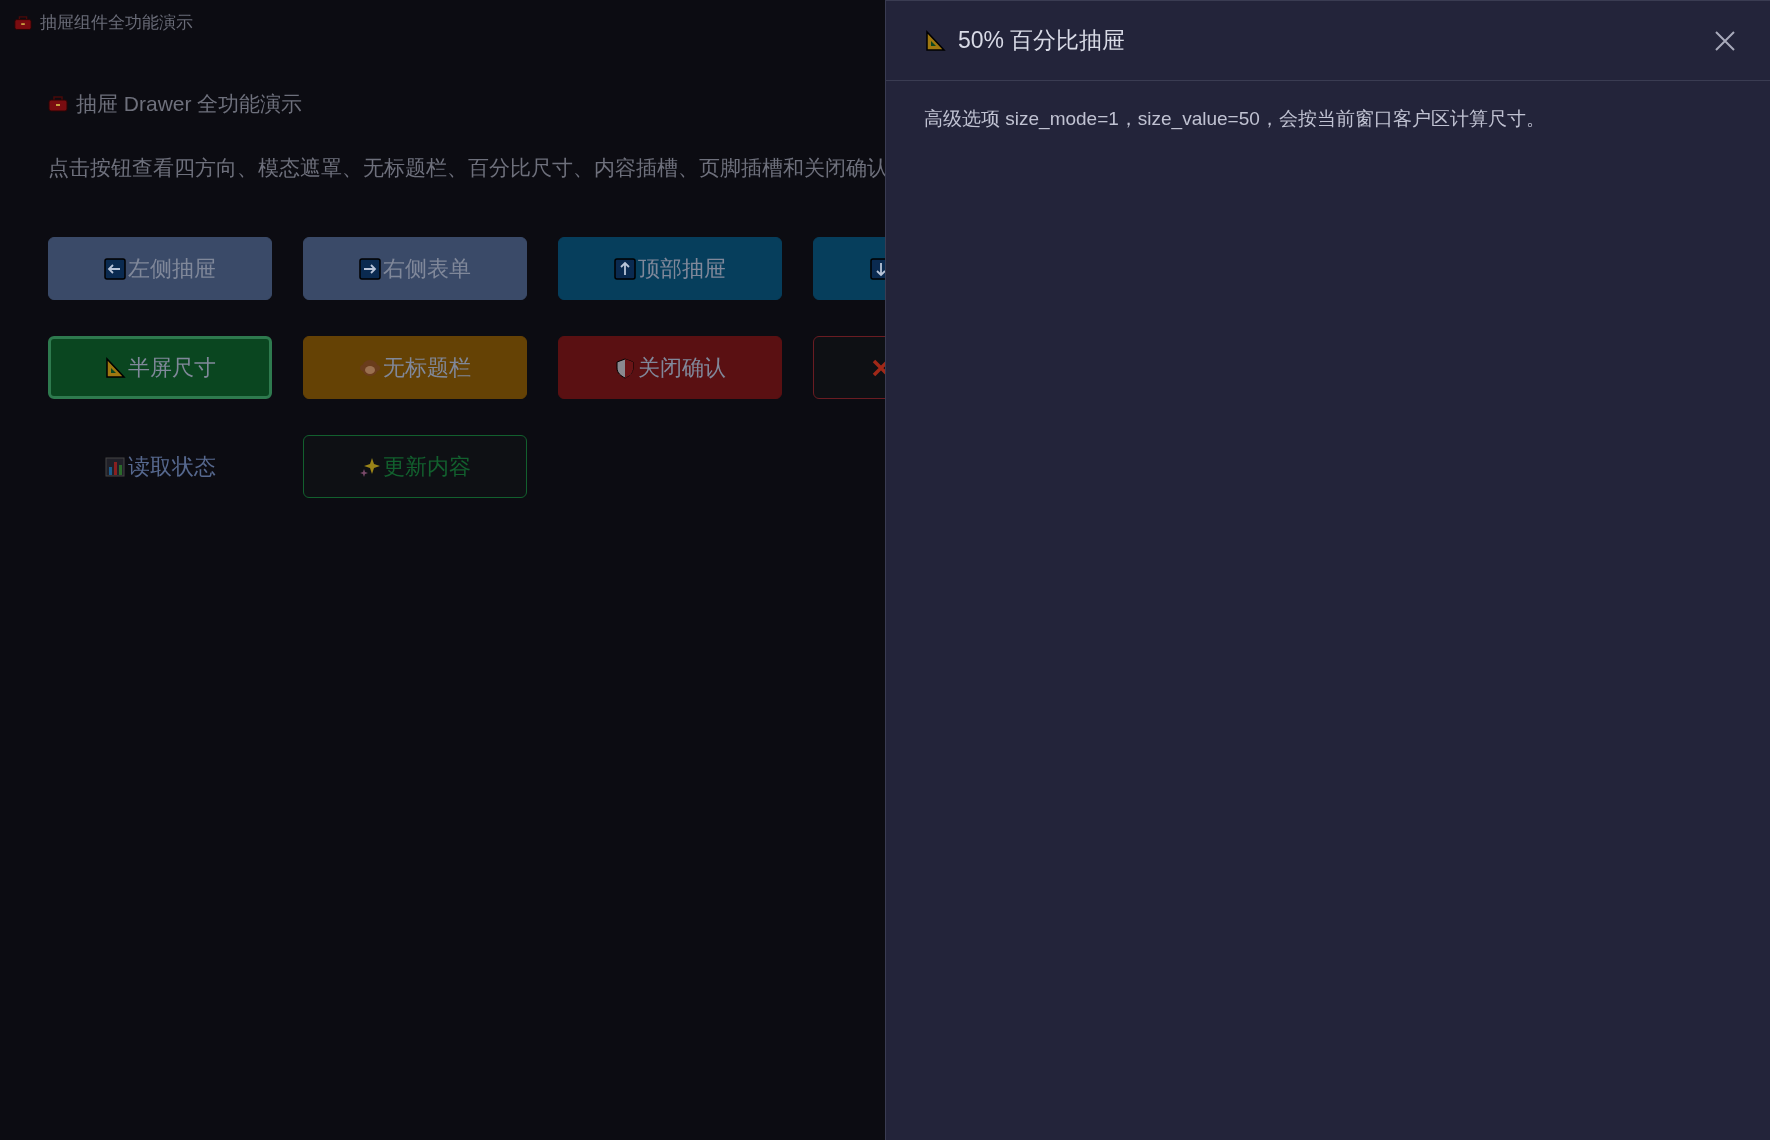 The image size is (1770, 1140). I want to click on action-button: 读取状态, so click(160, 466).